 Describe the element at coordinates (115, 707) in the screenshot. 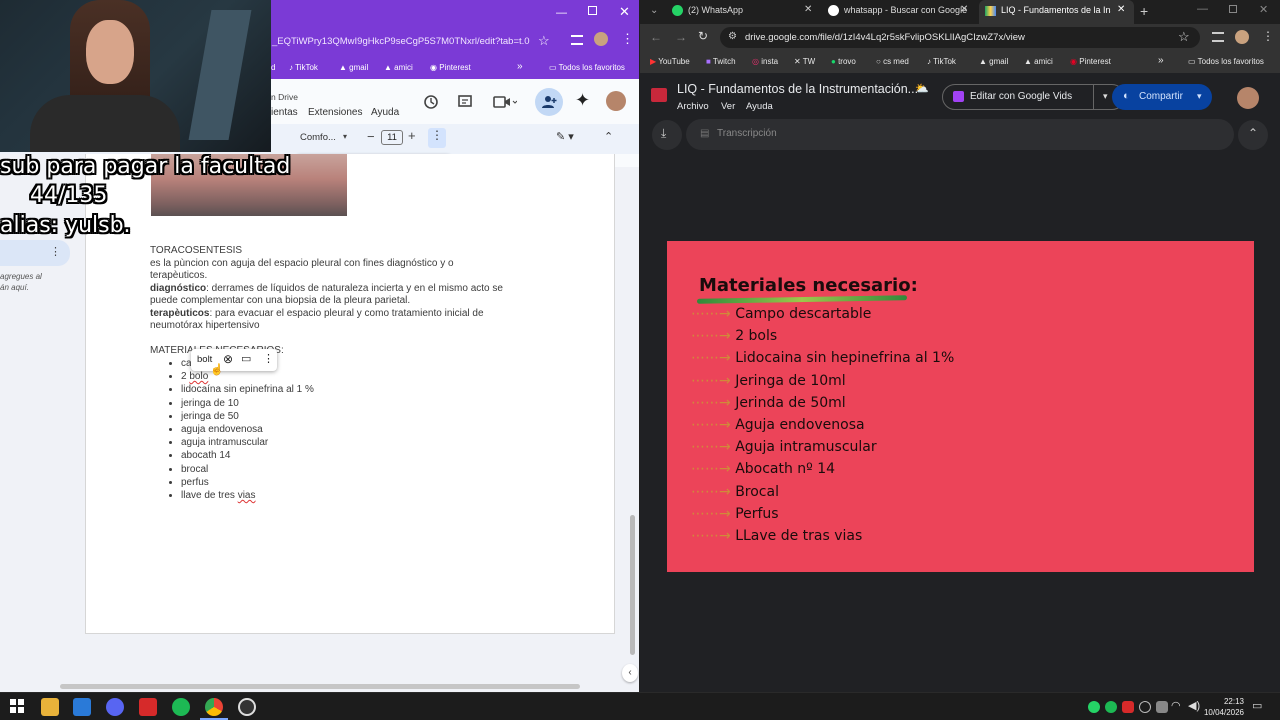

I see `discord-icon` at that location.